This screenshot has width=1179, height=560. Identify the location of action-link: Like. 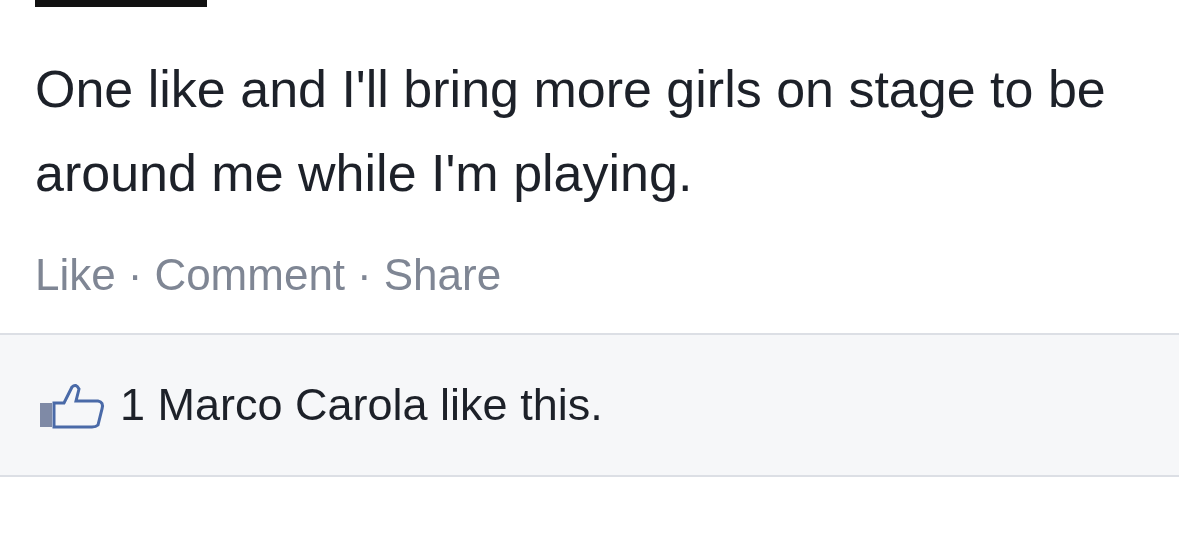
(75, 275).